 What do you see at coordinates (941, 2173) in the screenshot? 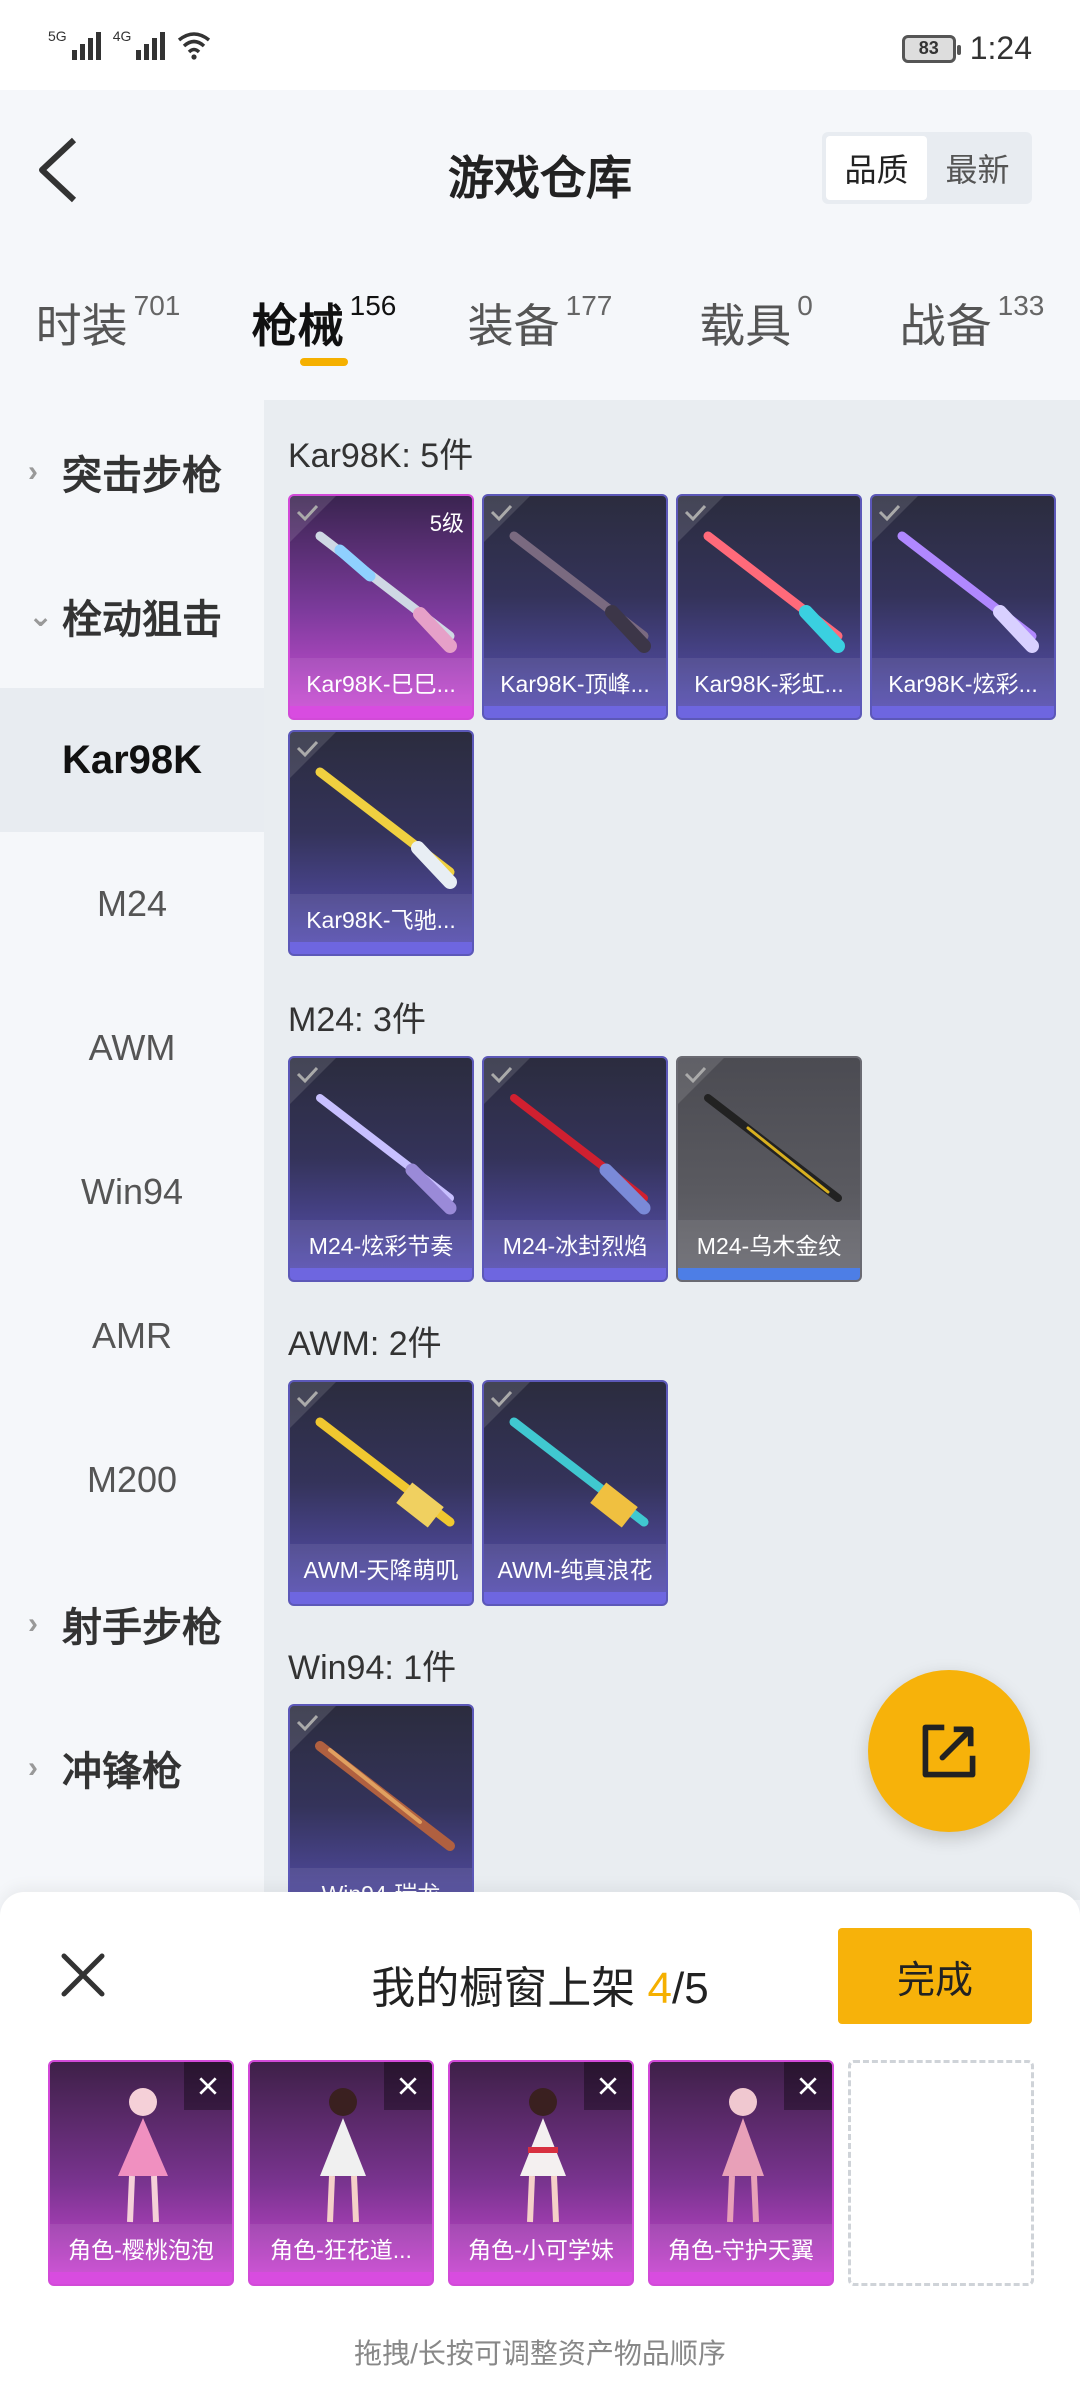
I see `empty-showcase-slot` at bounding box center [941, 2173].